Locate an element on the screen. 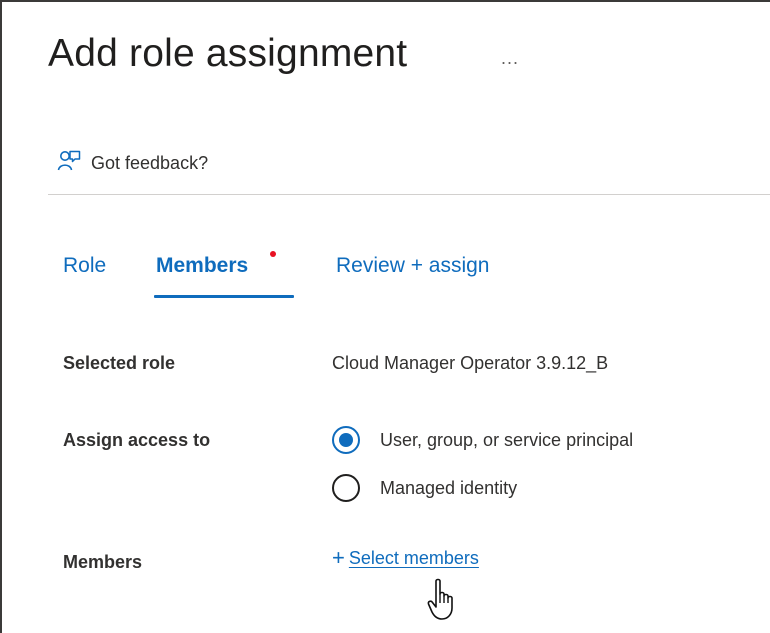 The image size is (770, 633). hand-pointer-cursor-icon is located at coordinates (442, 602).